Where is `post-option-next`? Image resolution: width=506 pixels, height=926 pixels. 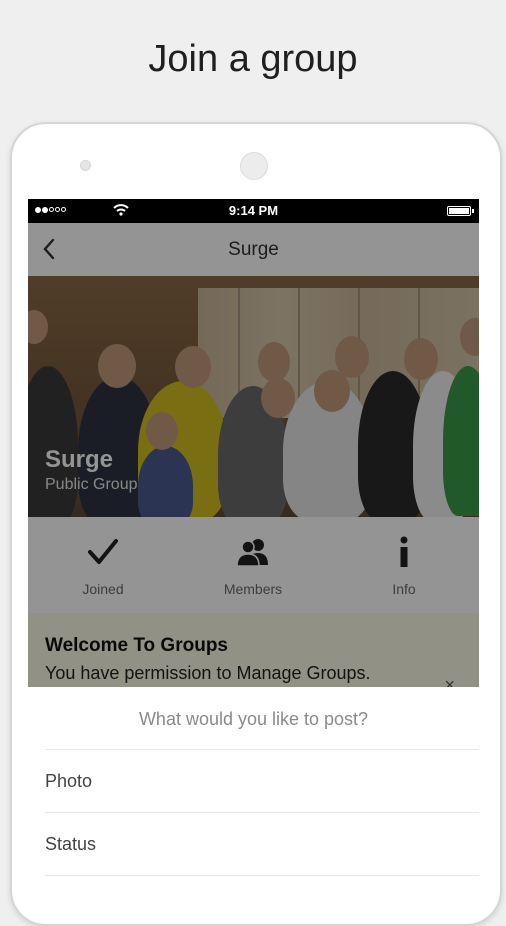 post-option-next is located at coordinates (262, 887).